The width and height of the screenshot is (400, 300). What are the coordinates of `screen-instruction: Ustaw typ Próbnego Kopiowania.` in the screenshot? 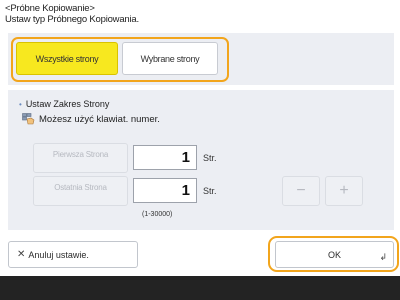 It's located at (72, 19).